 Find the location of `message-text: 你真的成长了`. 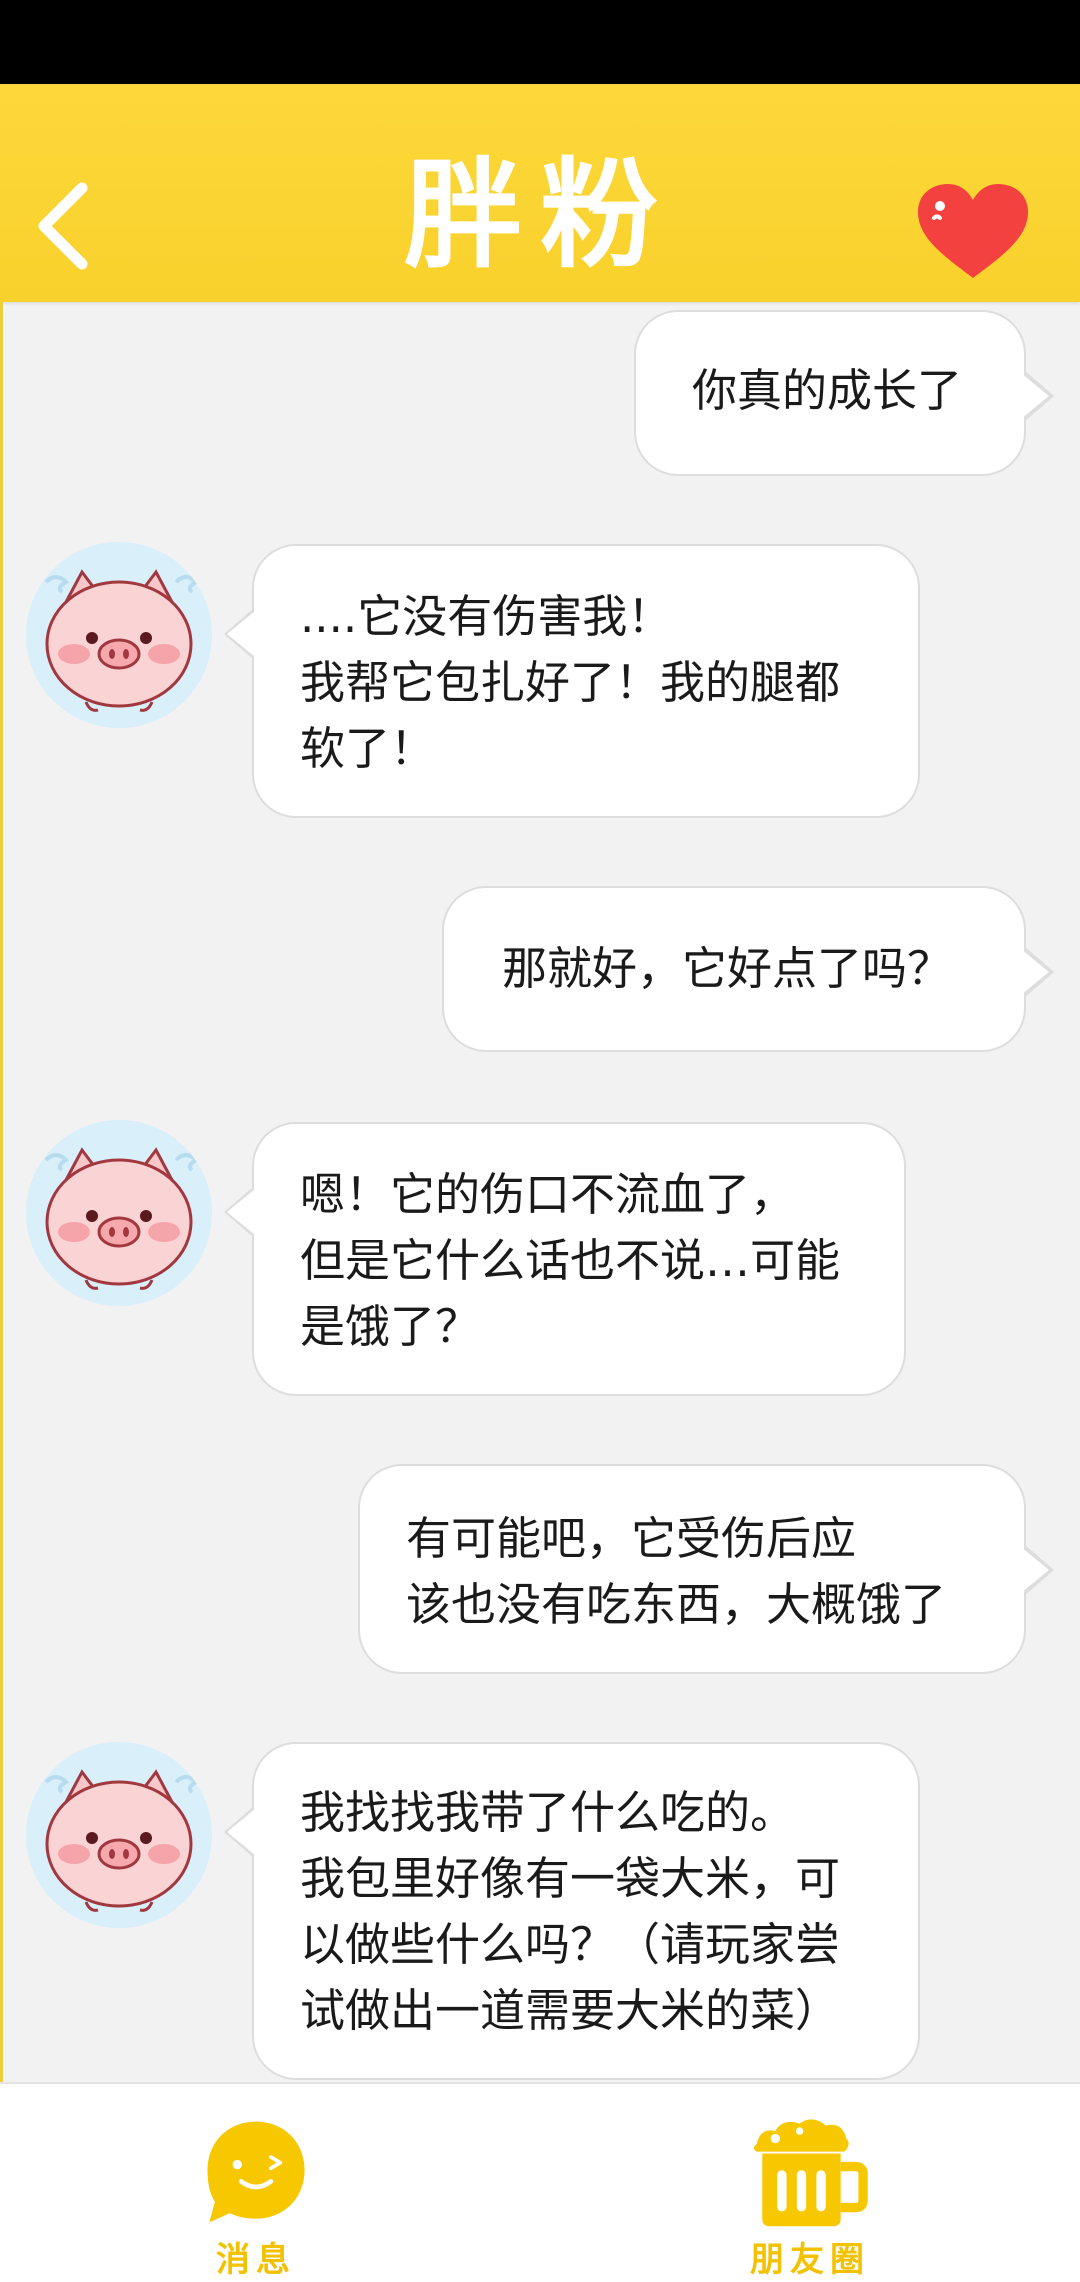

message-text: 你真的成长了 is located at coordinates (827, 390).